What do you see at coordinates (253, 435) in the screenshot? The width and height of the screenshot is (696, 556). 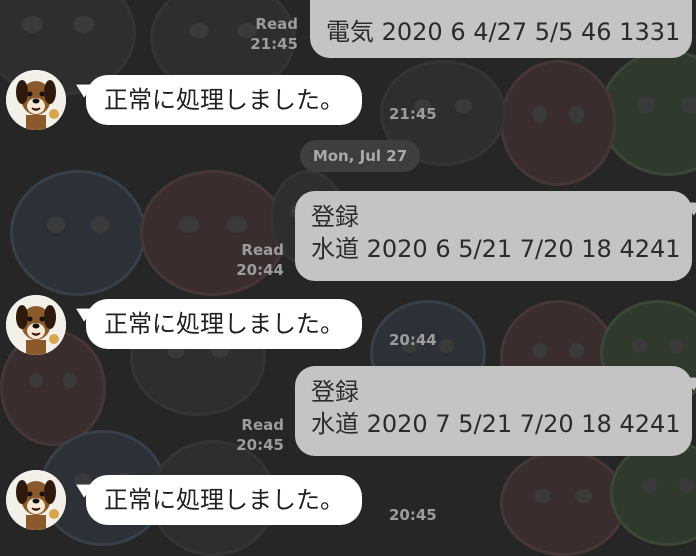 I see `message-meta: Read 20:45` at bounding box center [253, 435].